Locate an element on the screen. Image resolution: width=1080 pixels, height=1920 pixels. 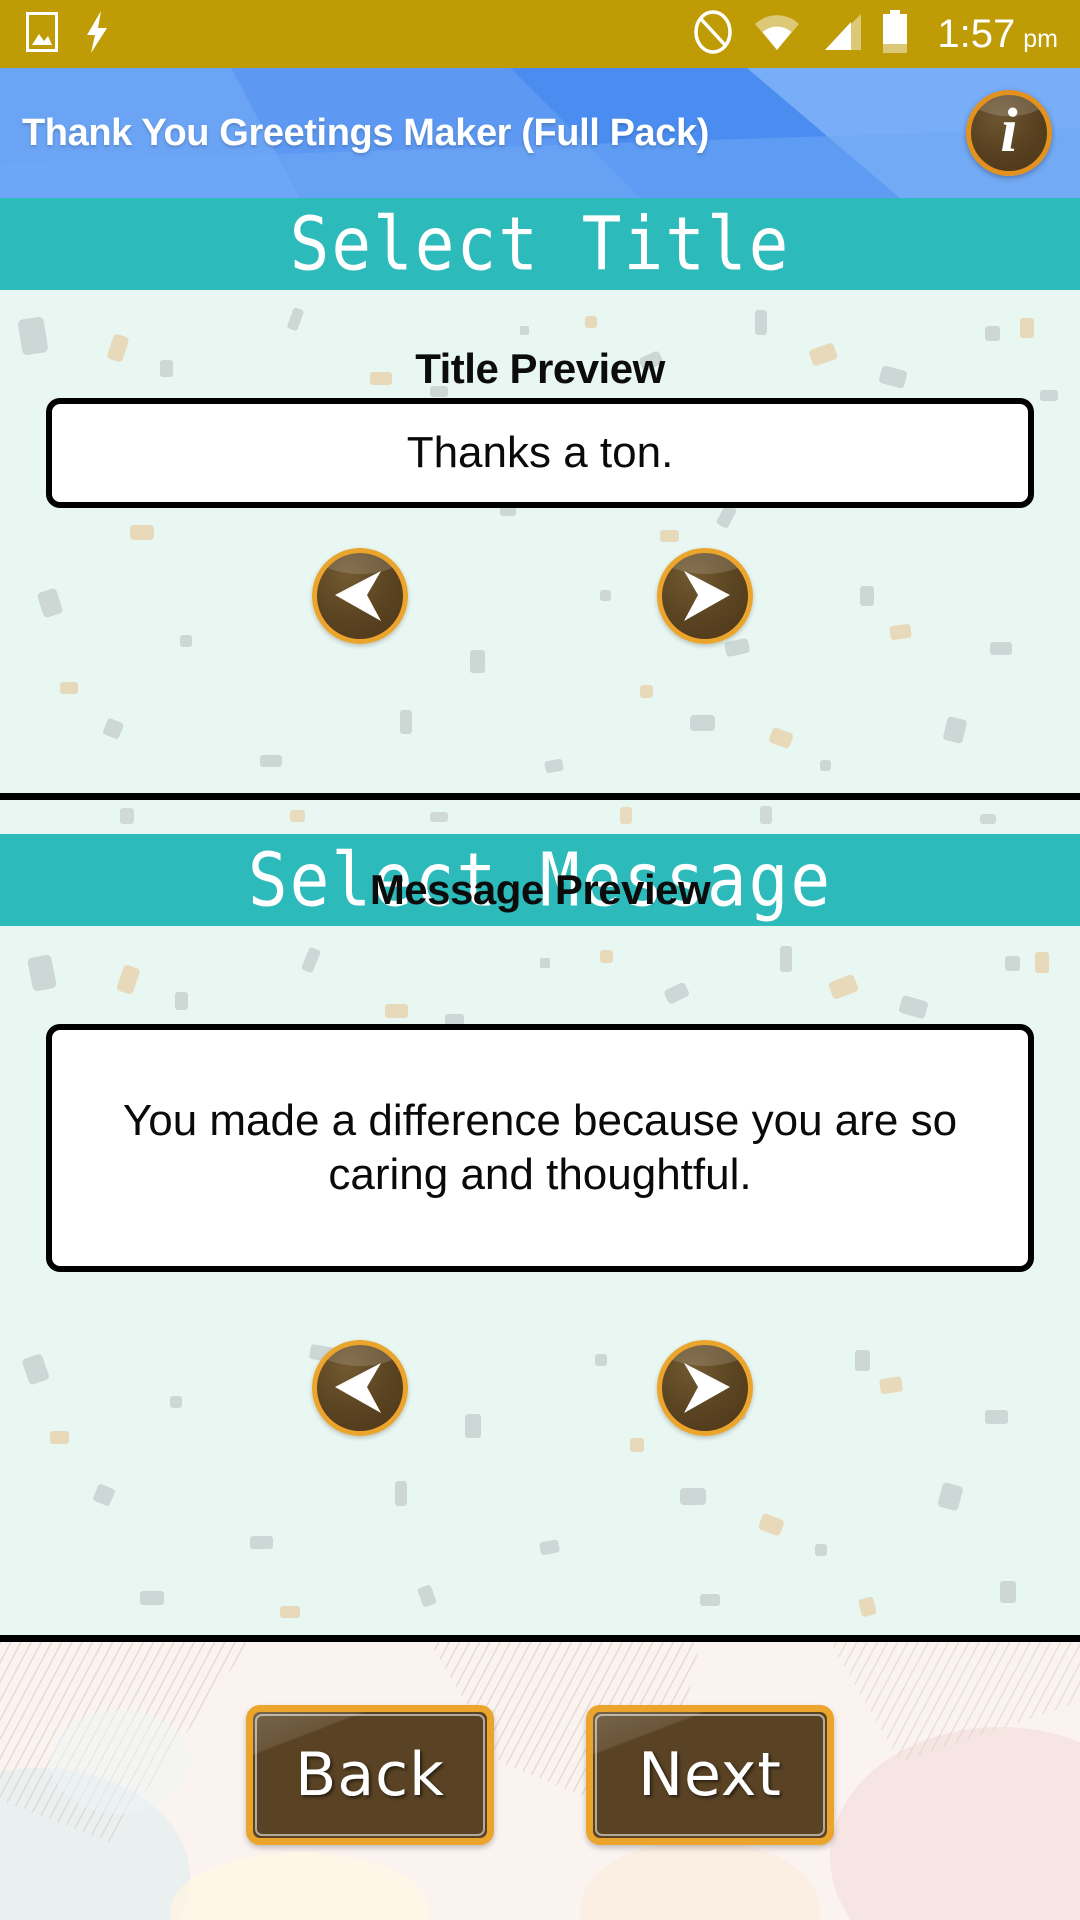
section-divider-top is located at coordinates (540, 796).